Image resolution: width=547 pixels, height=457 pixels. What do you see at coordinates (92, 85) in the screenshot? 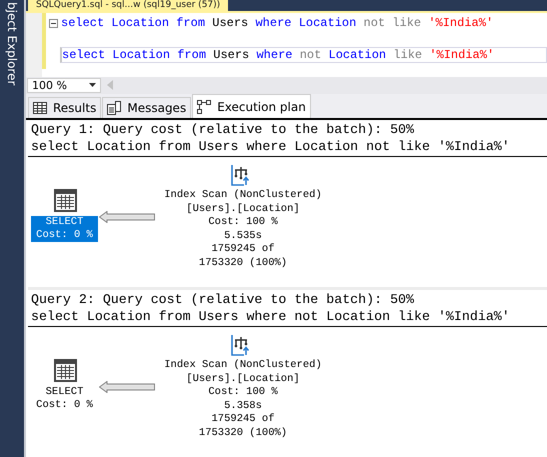
I see `caret-icon` at bounding box center [92, 85].